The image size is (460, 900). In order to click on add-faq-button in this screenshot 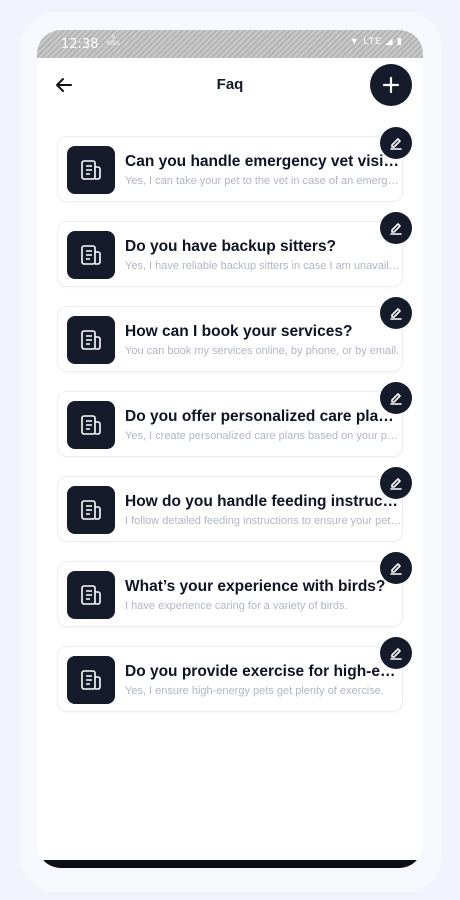, I will do `click(391, 85)`.